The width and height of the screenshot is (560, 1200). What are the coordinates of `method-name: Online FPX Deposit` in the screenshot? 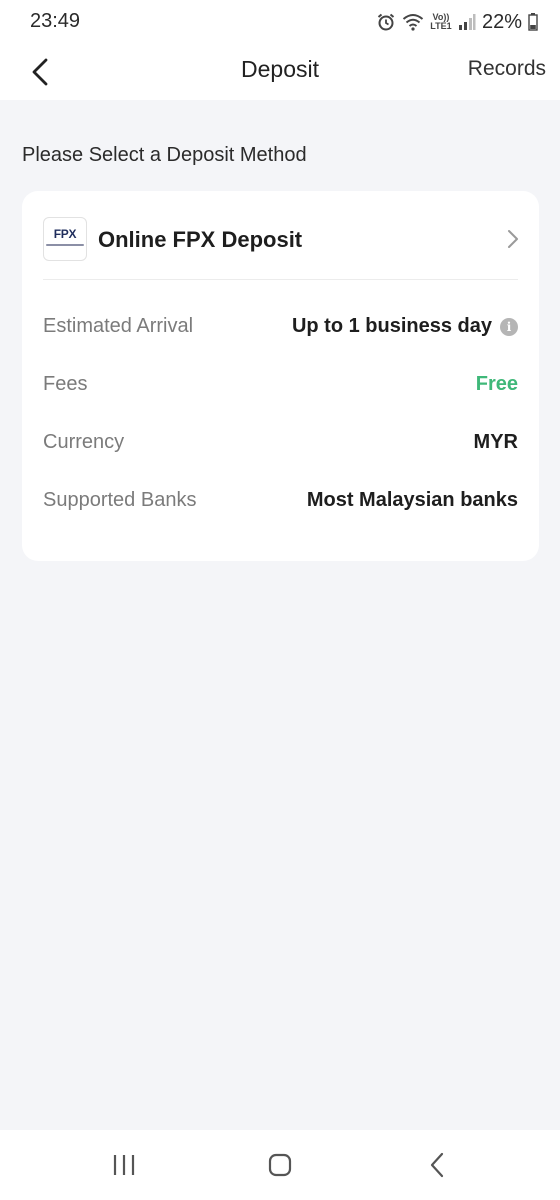 It's located at (200, 239).